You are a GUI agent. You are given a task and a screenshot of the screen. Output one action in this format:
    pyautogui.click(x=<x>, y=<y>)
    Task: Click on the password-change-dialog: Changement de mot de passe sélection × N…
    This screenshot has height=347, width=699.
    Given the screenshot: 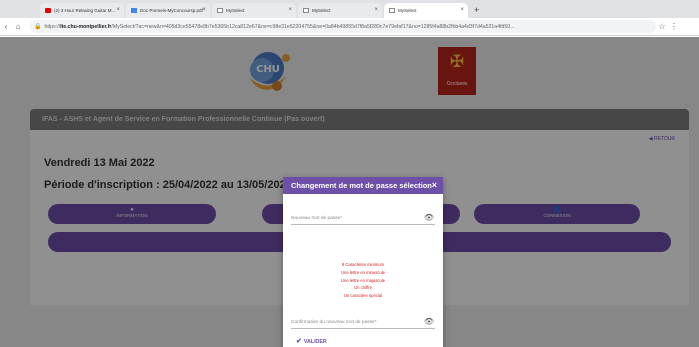 What is the action you would take?
    pyautogui.click(x=363, y=262)
    